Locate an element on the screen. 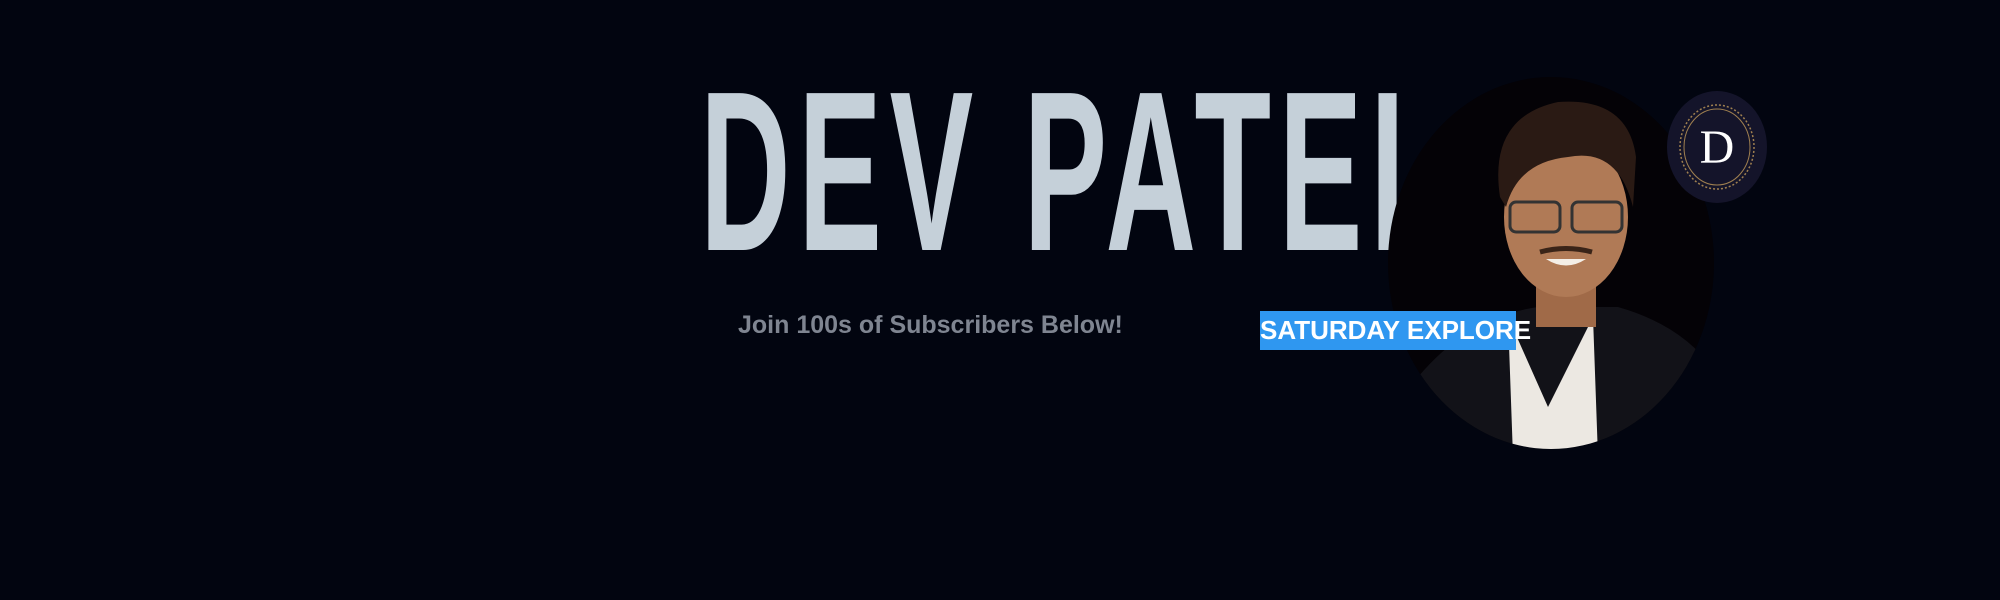  subtitle: Join 100s of Subscribers Below! is located at coordinates (930, 325).